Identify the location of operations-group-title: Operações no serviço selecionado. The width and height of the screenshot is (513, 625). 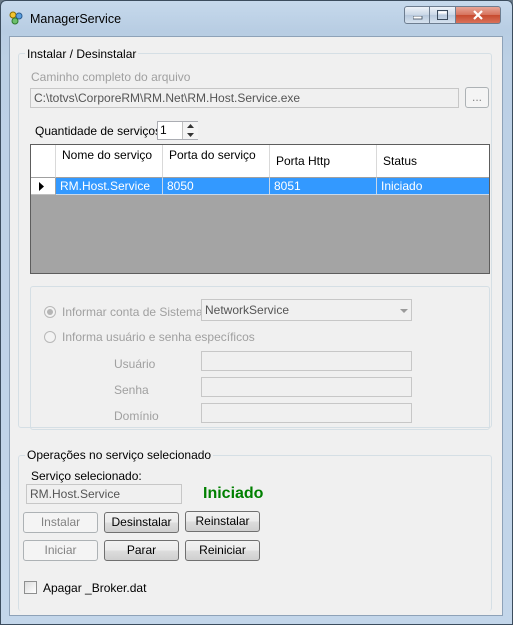
(119, 455).